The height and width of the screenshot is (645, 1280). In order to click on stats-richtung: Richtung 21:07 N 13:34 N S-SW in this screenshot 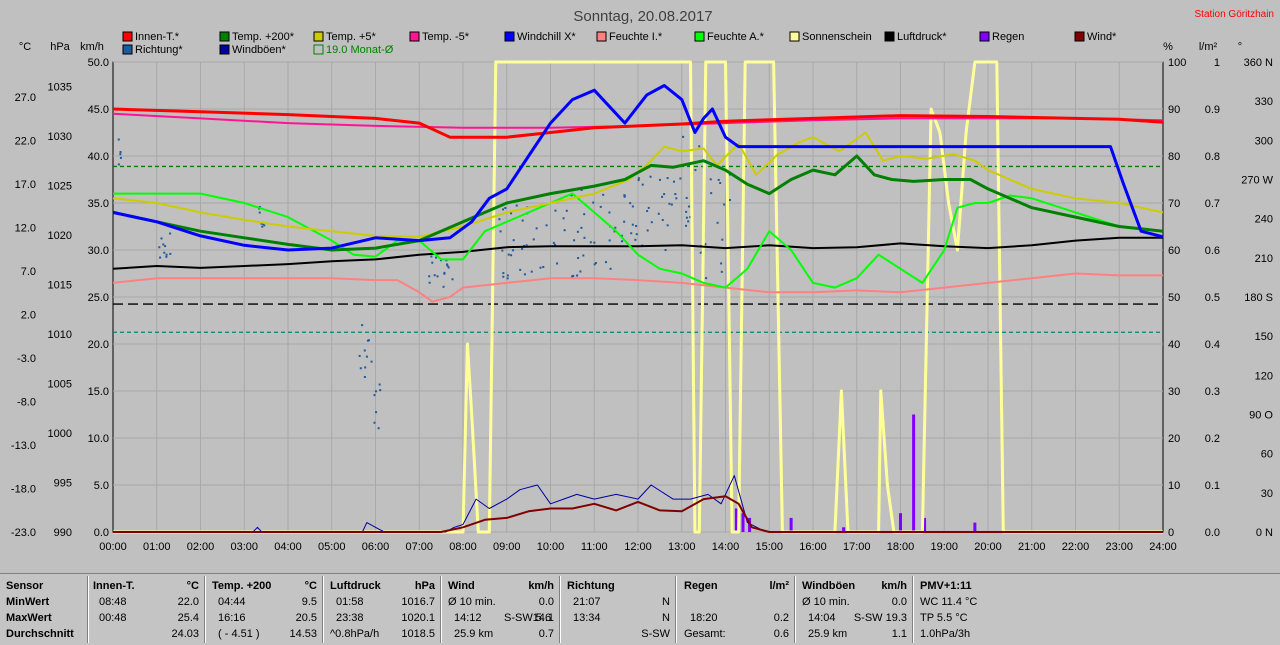, I will do `click(618, 610)`.